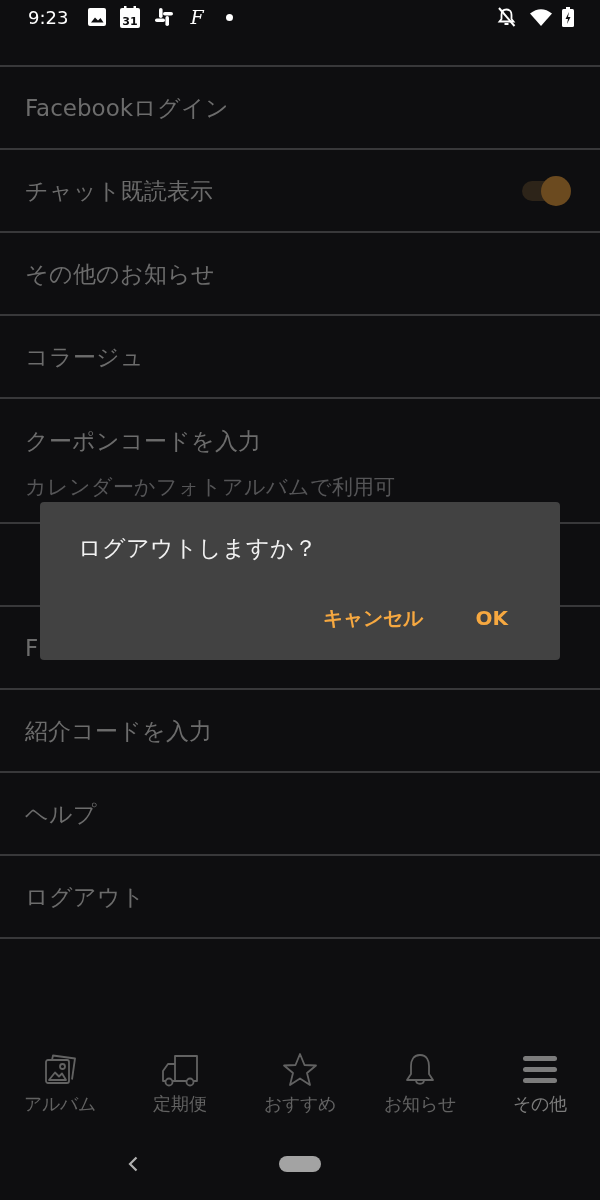 This screenshot has width=600, height=1200. I want to click on ok-button: OK, so click(491, 618).